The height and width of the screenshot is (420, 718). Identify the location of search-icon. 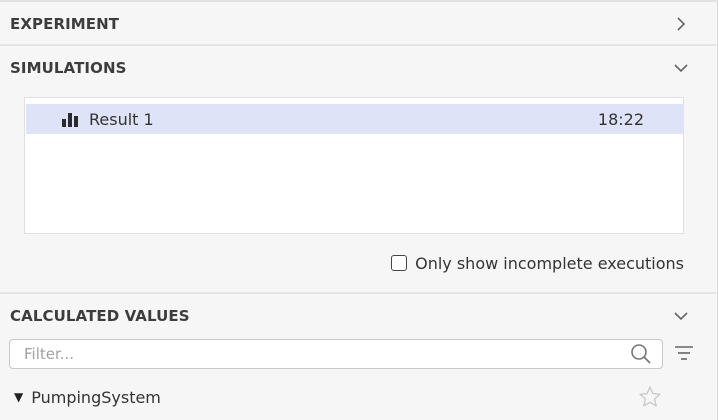
(641, 354).